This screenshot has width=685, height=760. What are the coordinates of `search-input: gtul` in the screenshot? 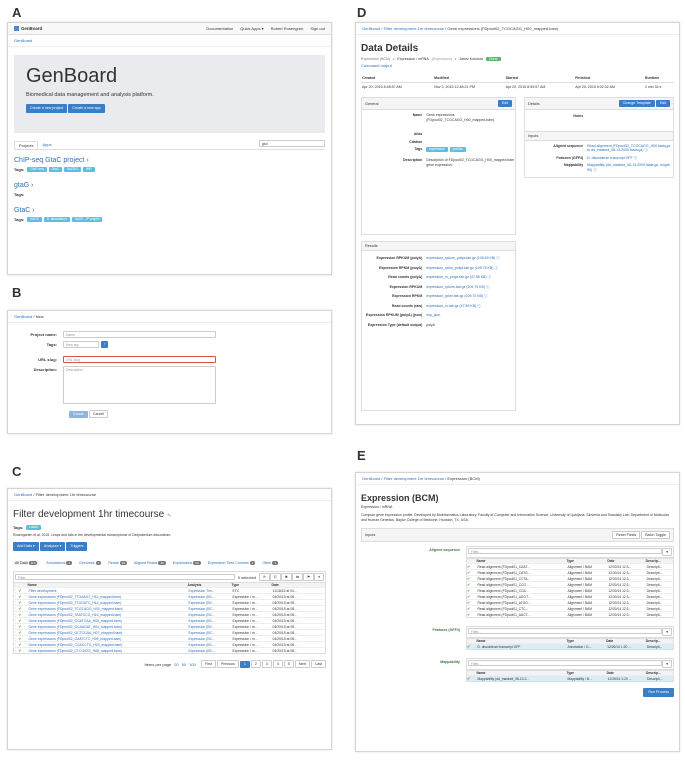 It's located at (292, 143).